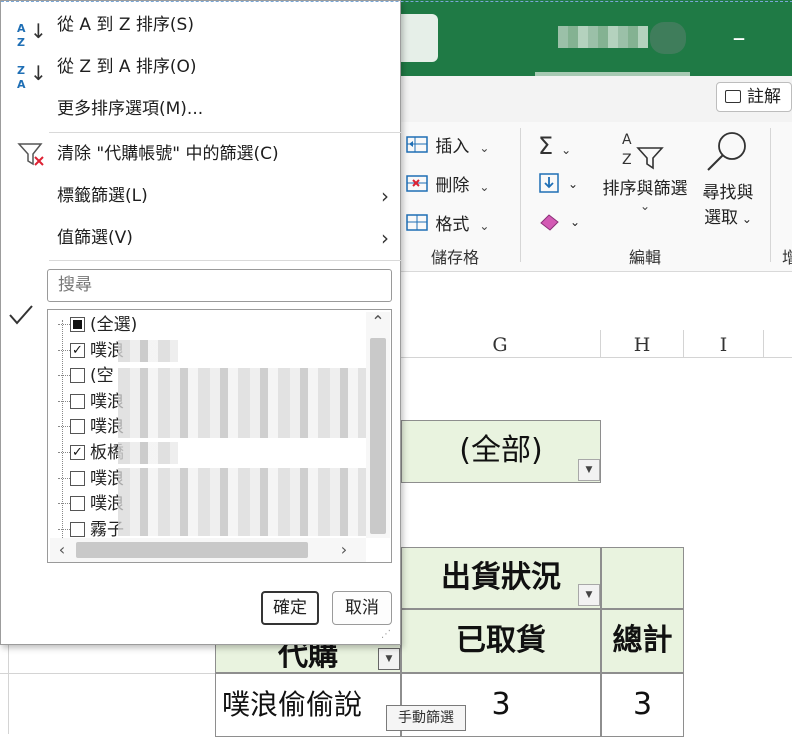 The image size is (792, 737). I want to click on value-filter: 值篩選(V) ›, so click(201, 238).